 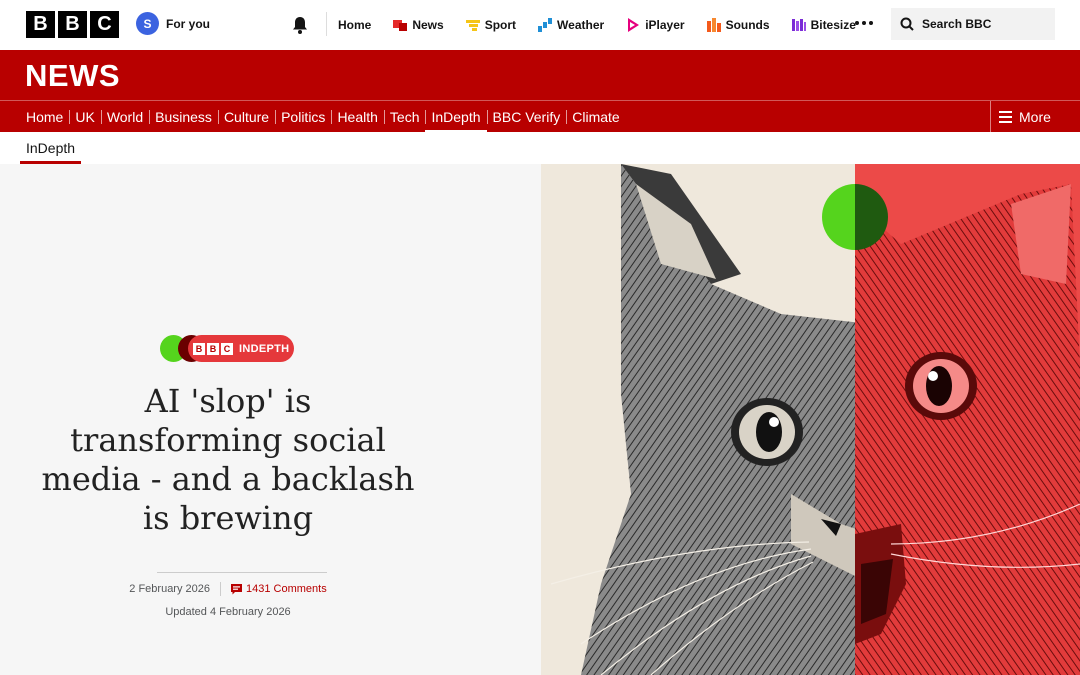 I want to click on global-nav-label: iPlayer, so click(x=665, y=25).